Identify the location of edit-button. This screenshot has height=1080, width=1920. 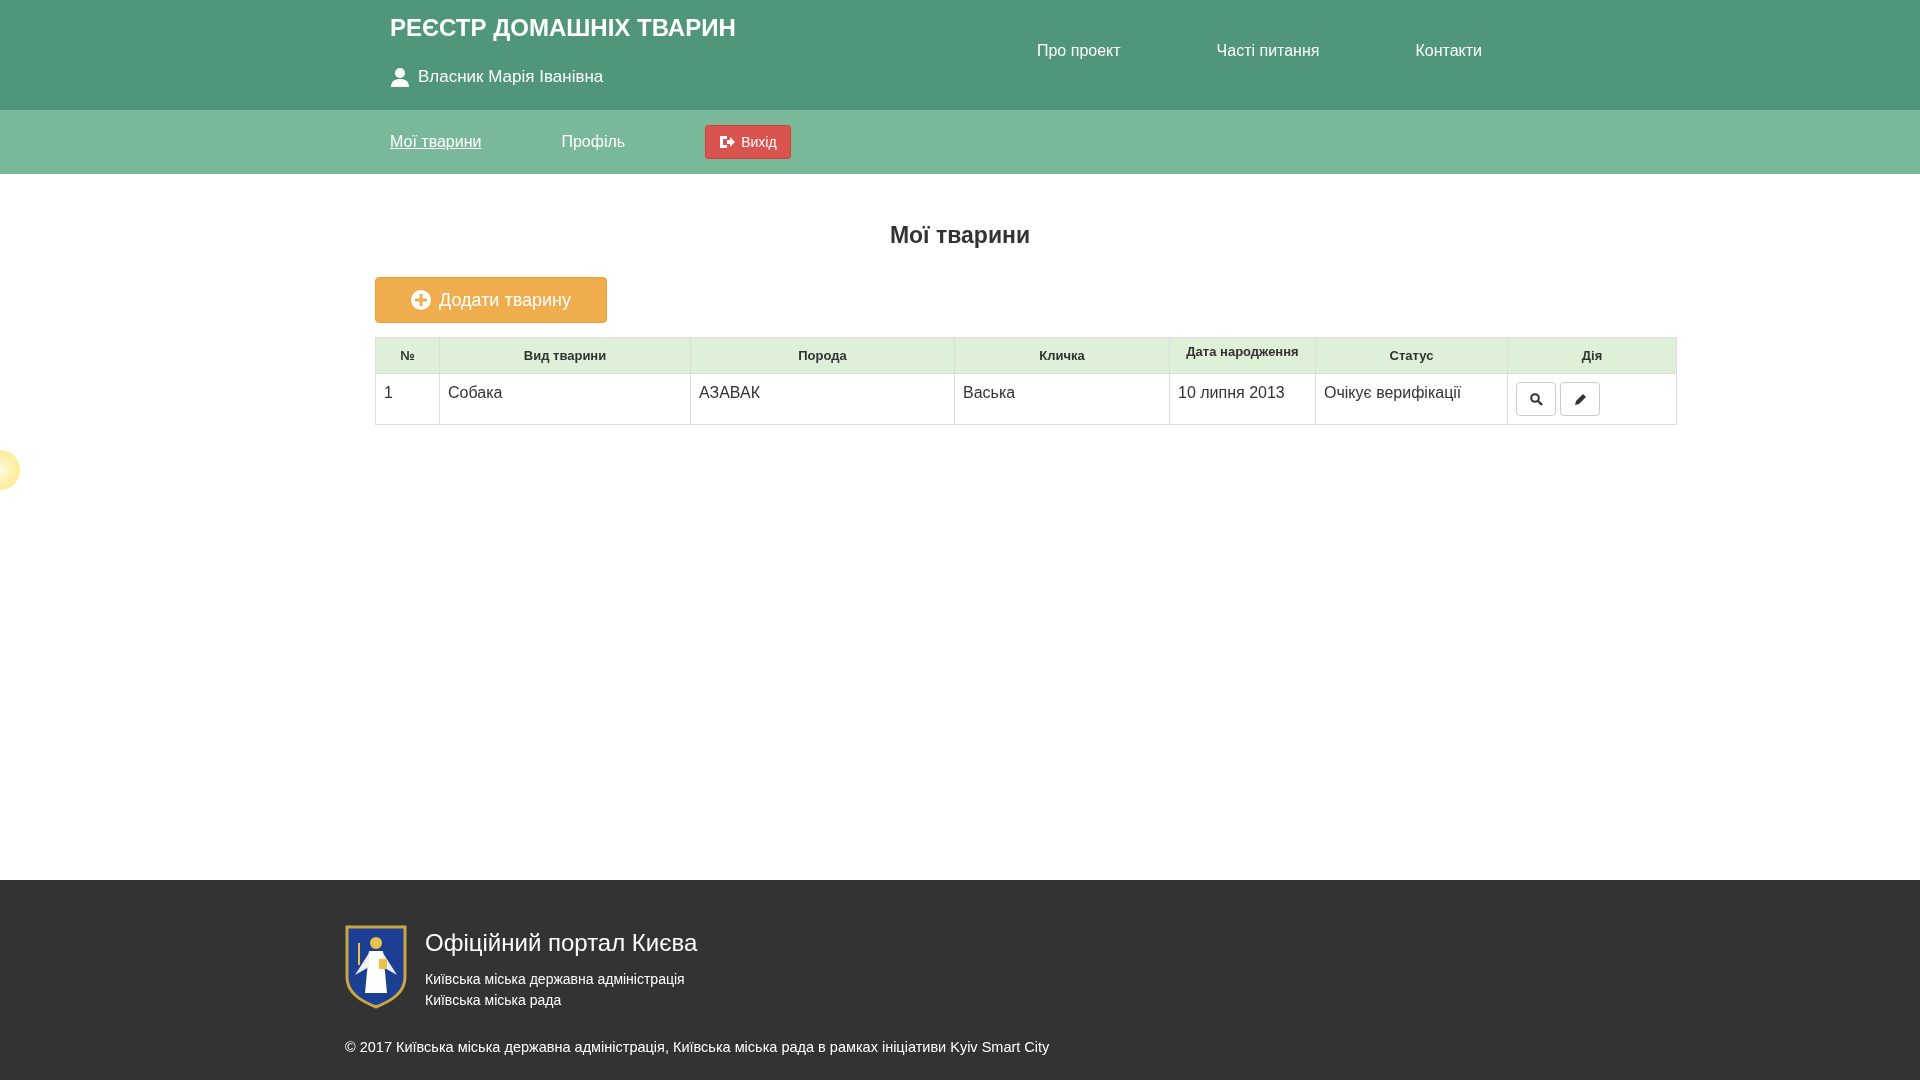
(1580, 399).